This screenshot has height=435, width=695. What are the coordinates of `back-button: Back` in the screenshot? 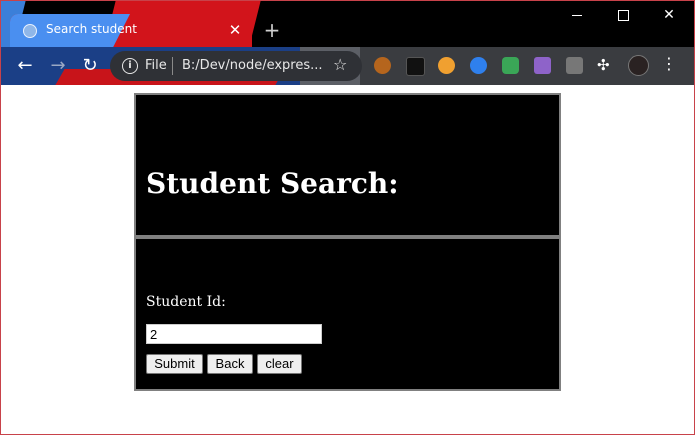 It's located at (230, 364).